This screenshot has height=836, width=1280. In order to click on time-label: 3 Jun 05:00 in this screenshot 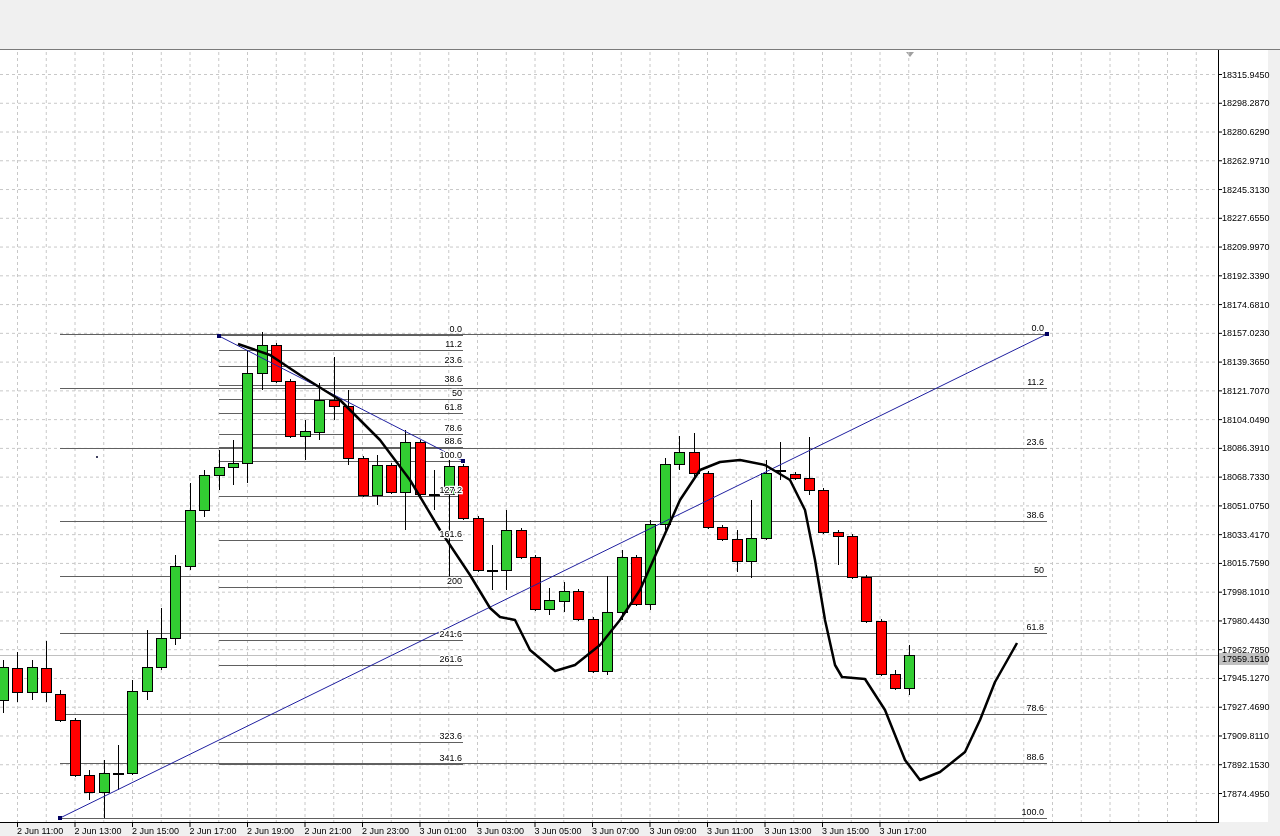, I will do `click(558, 831)`.